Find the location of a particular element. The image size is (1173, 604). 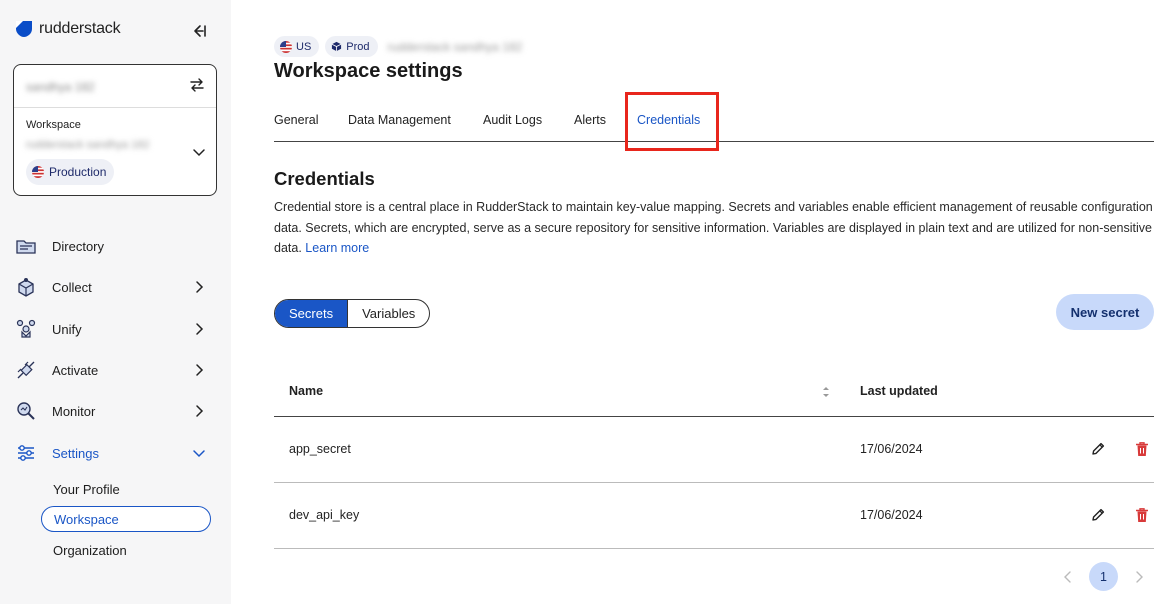

nav-label: Monitor is located at coordinates (74, 411).